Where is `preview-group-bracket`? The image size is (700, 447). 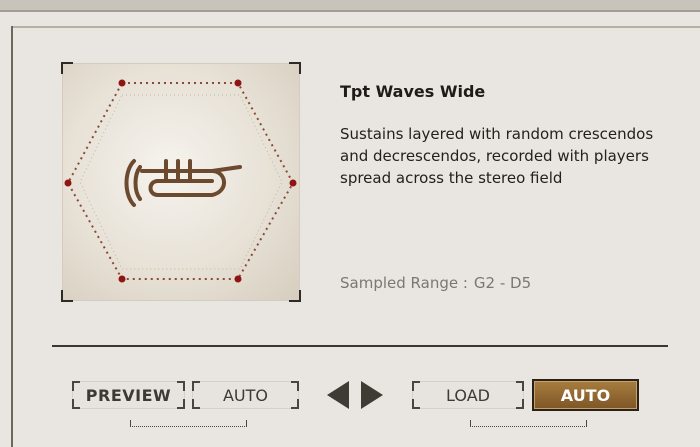
preview-group-bracket is located at coordinates (188, 423).